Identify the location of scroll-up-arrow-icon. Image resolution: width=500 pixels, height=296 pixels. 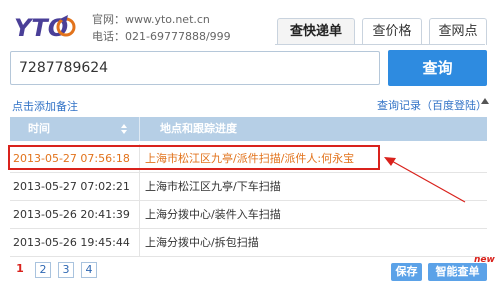
(485, 101).